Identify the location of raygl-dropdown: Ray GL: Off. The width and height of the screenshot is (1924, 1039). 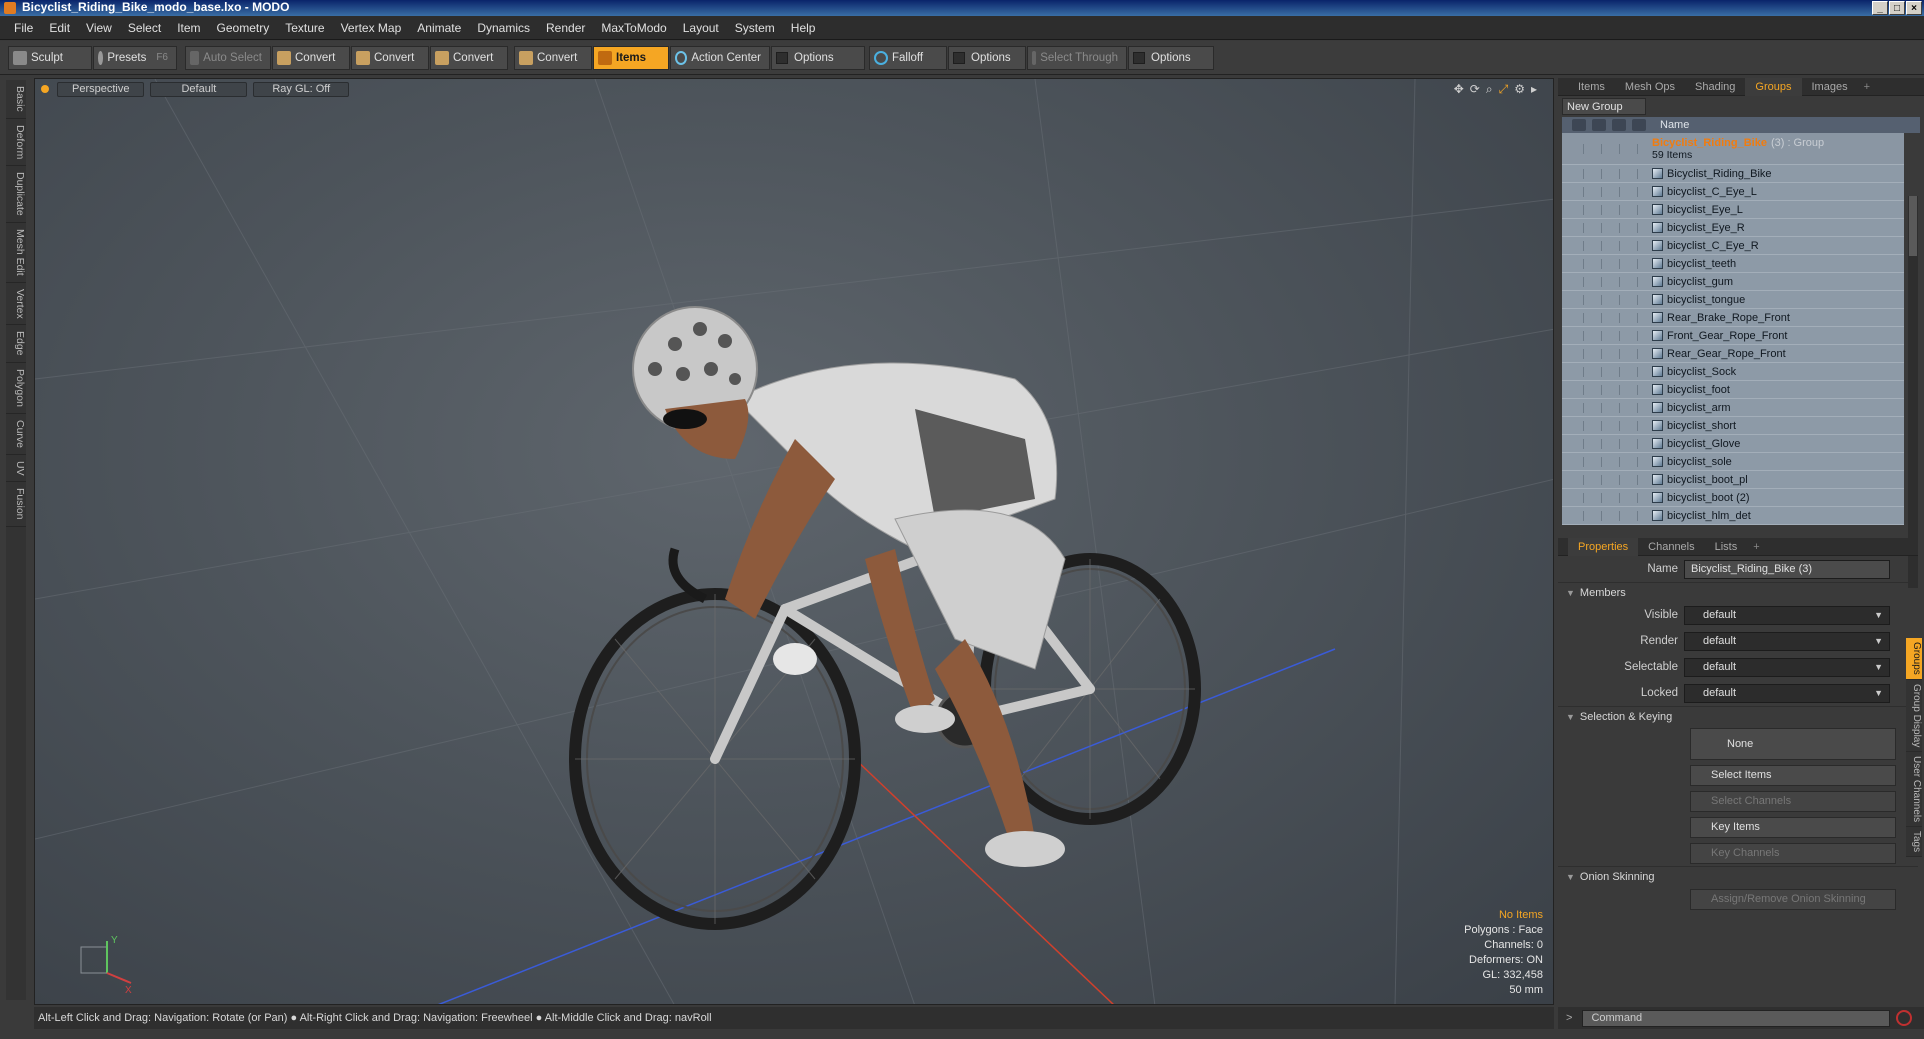
(301, 89).